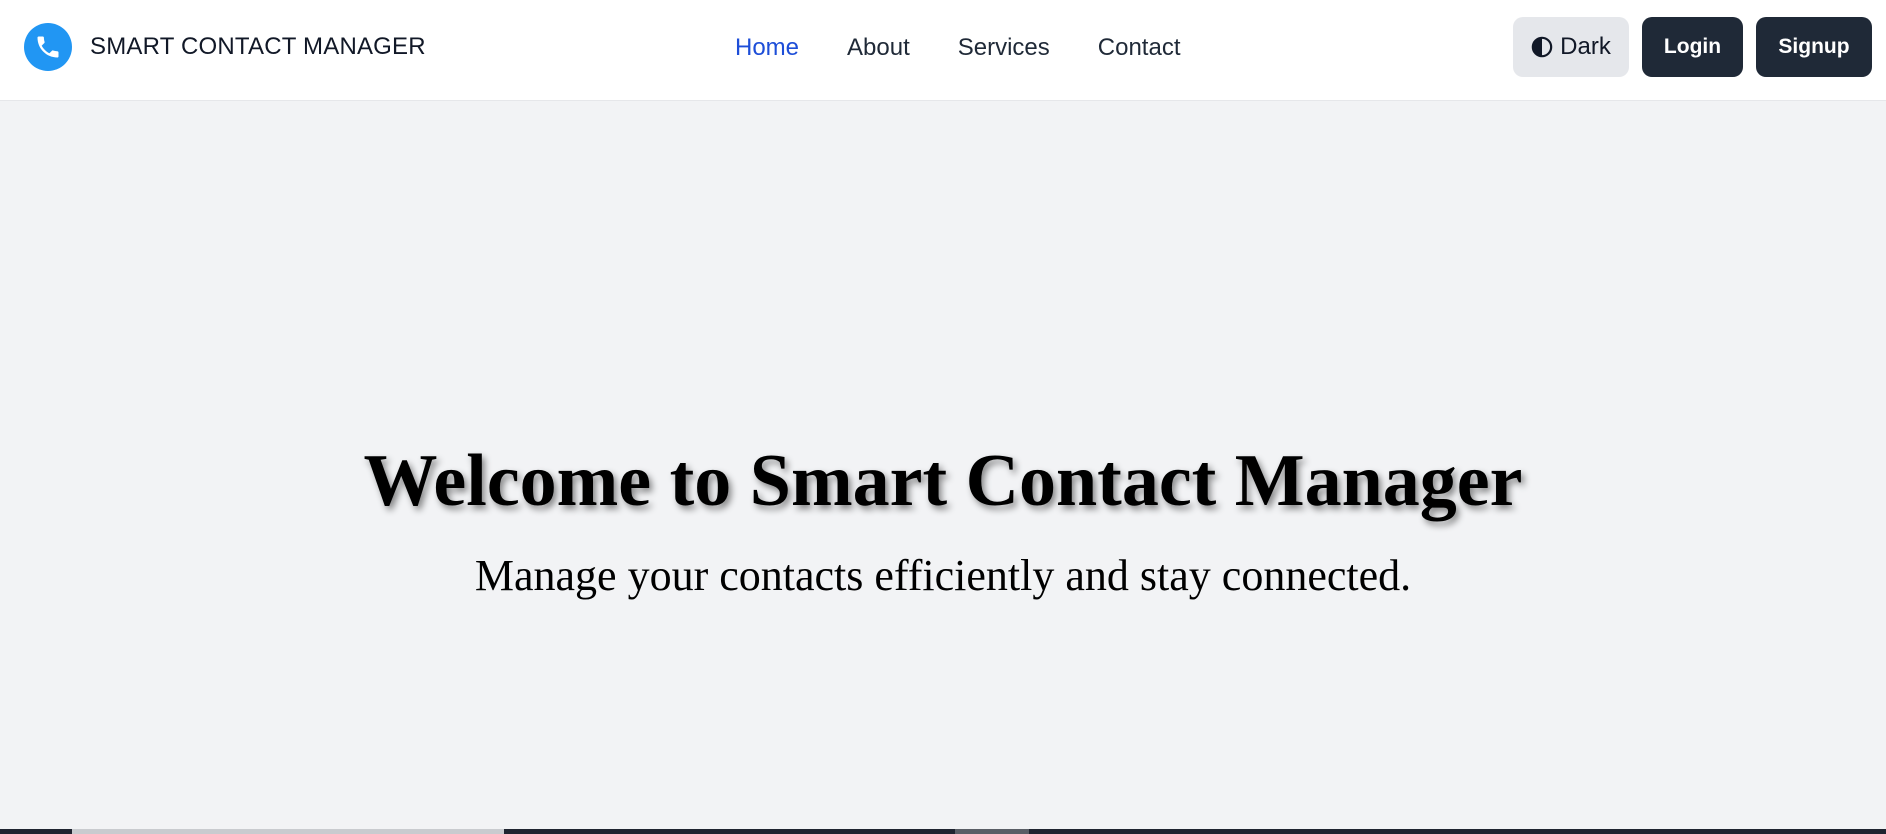 Image resolution: width=1886 pixels, height=834 pixels. I want to click on login-button: Login, so click(1692, 47).